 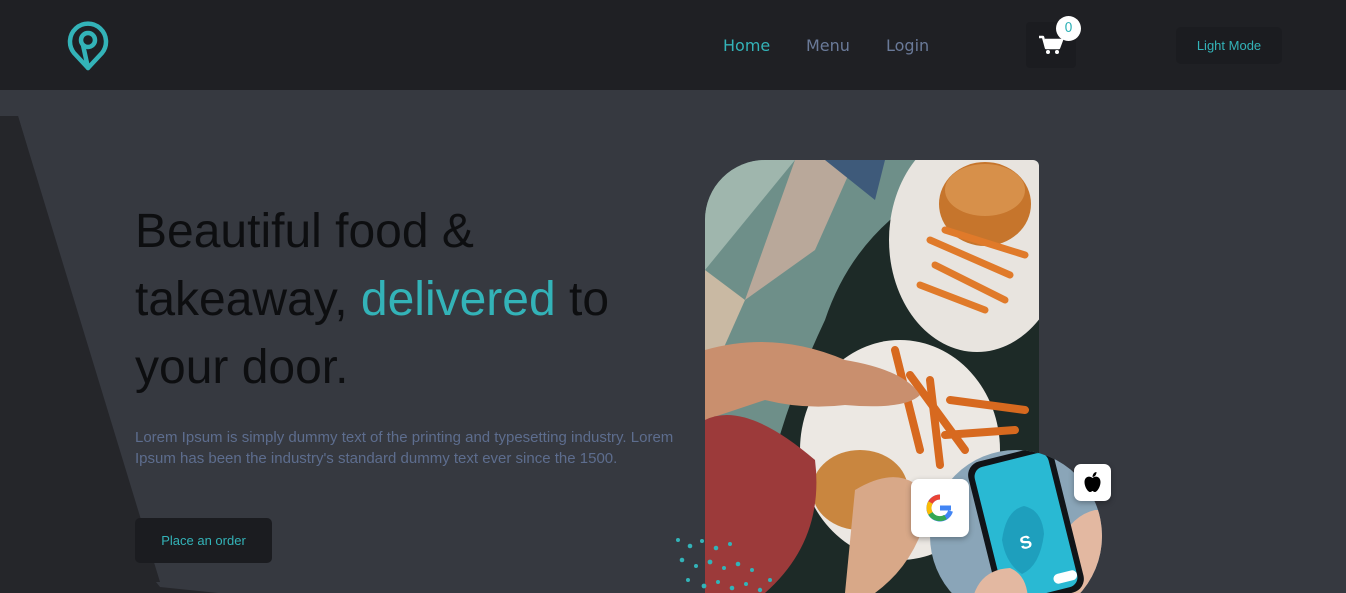 I want to click on nav-home-link: Home, so click(x=746, y=45).